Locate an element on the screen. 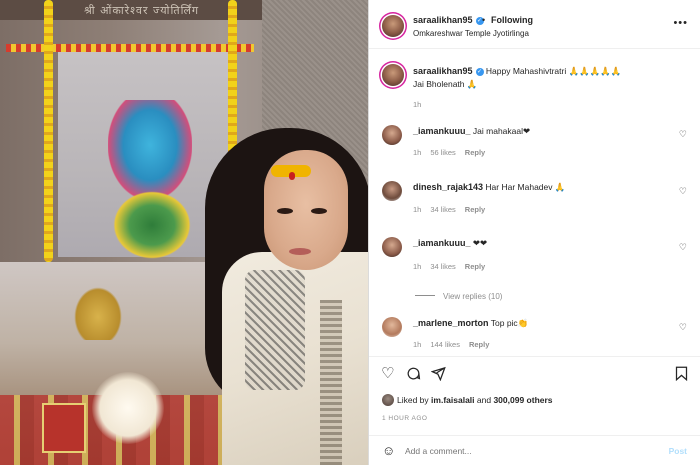  photo-shawl-border is located at coordinates (331, 382).